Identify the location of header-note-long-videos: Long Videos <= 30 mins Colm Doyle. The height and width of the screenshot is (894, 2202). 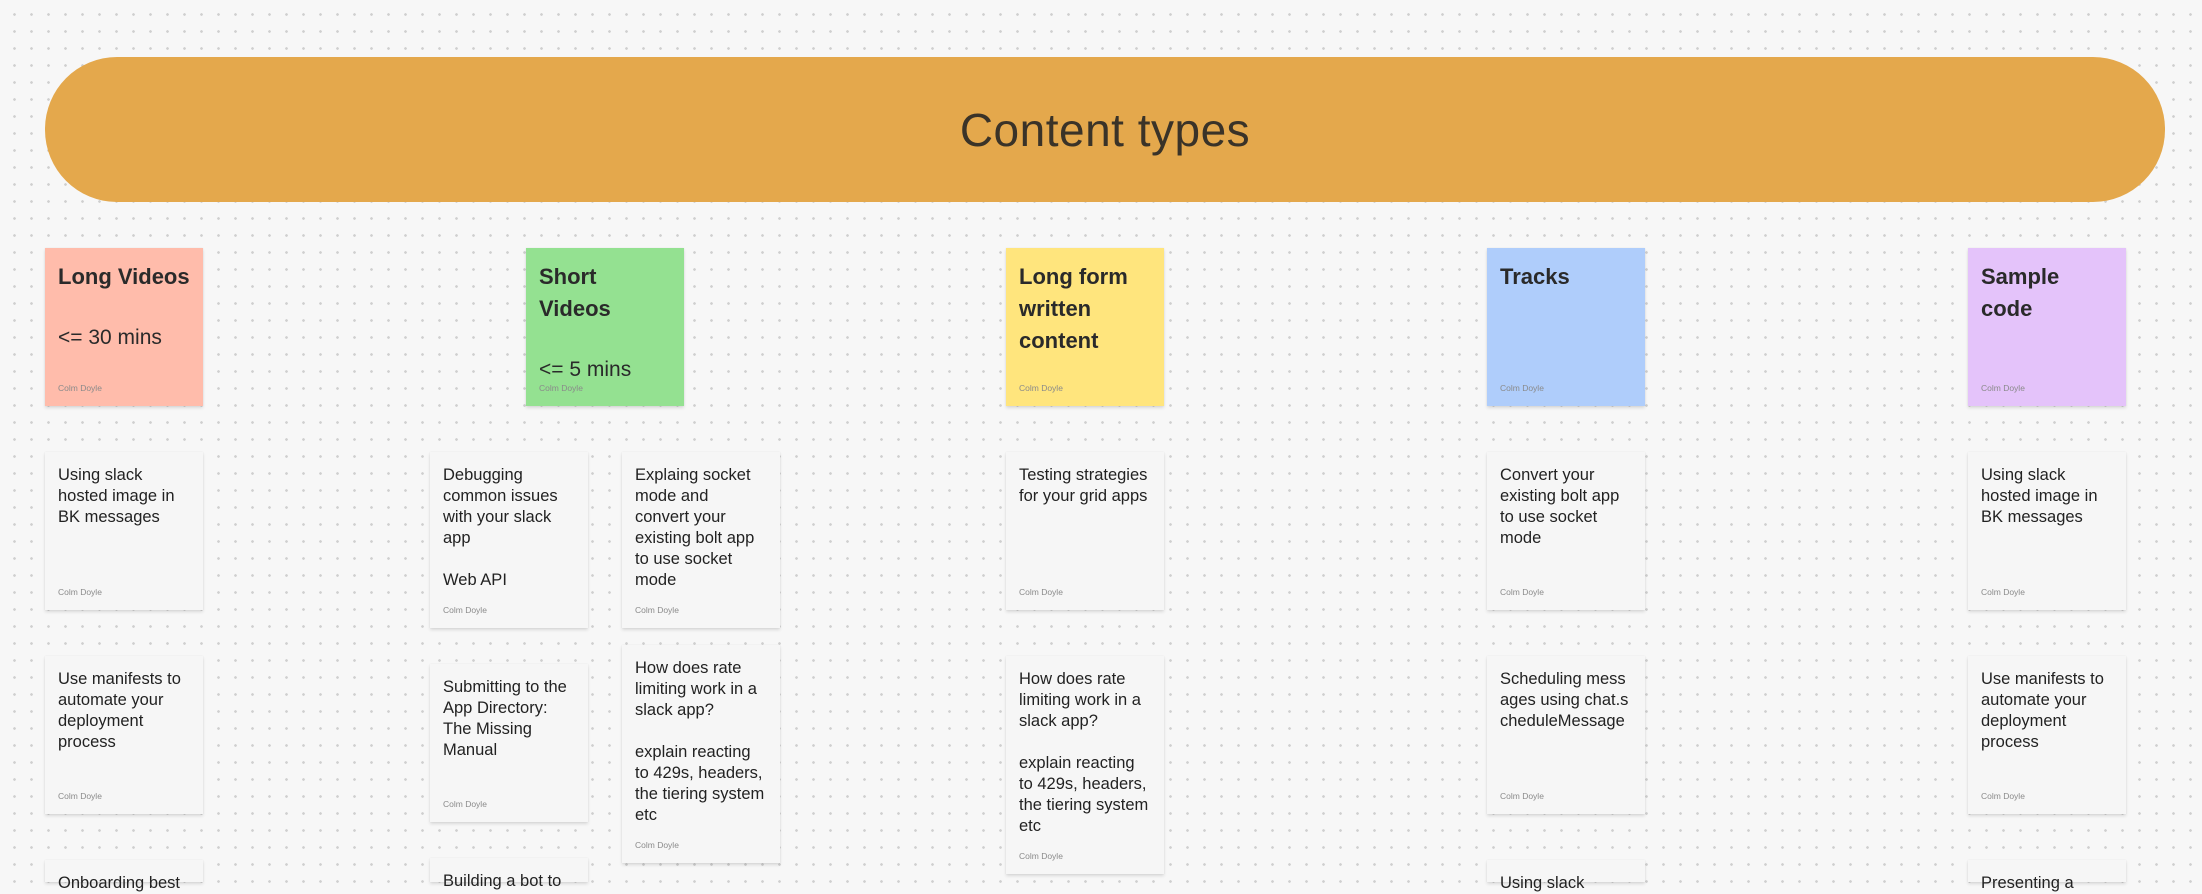
(124, 327).